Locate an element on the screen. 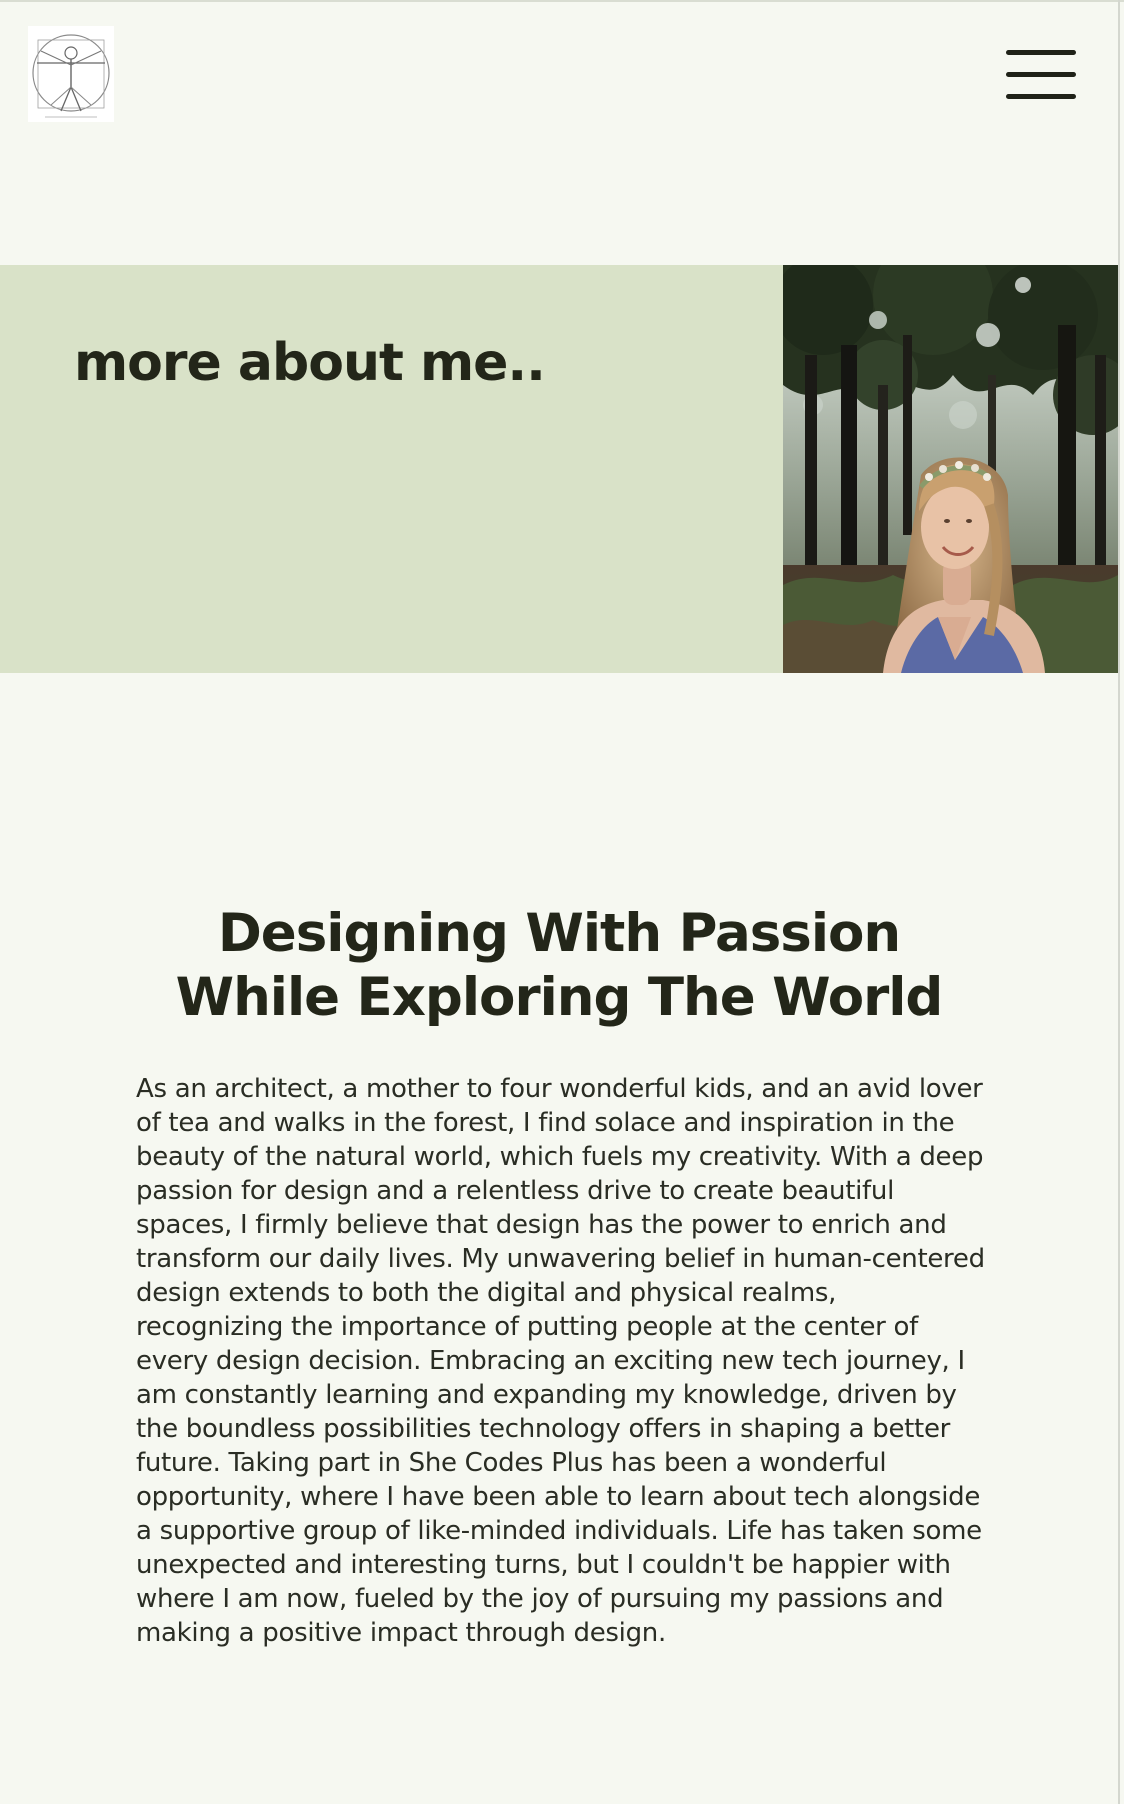  portrait-photo-illustration is located at coordinates (950, 469).